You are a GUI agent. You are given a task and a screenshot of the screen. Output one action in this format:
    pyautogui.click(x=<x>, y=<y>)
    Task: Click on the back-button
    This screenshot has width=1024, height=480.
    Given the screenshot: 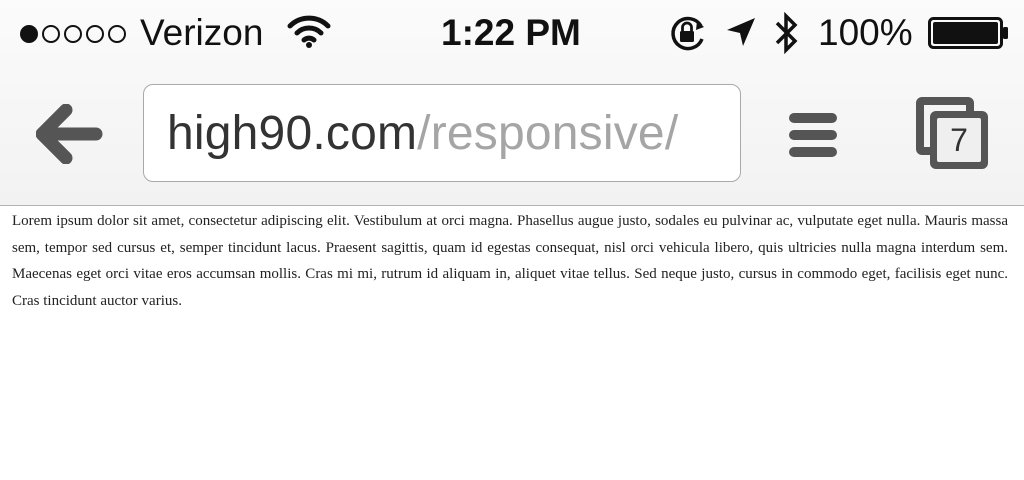 What is the action you would take?
    pyautogui.click(x=69, y=134)
    